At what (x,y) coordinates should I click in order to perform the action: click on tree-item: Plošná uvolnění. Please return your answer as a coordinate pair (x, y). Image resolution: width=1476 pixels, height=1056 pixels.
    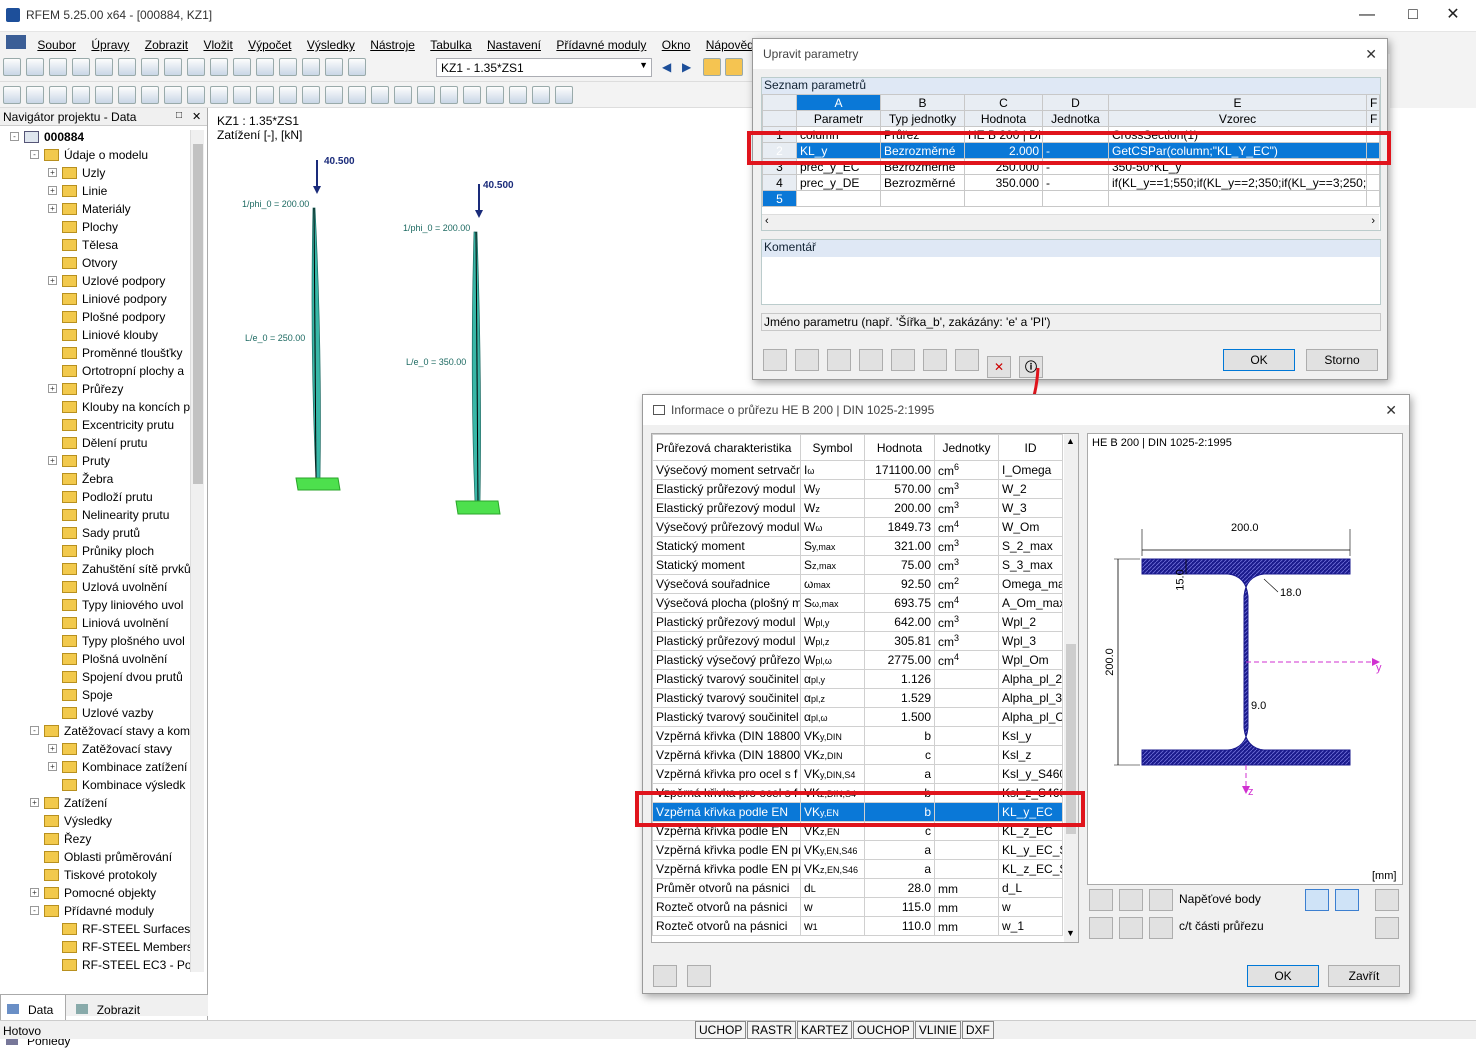
    Looking at the image, I should click on (95, 659).